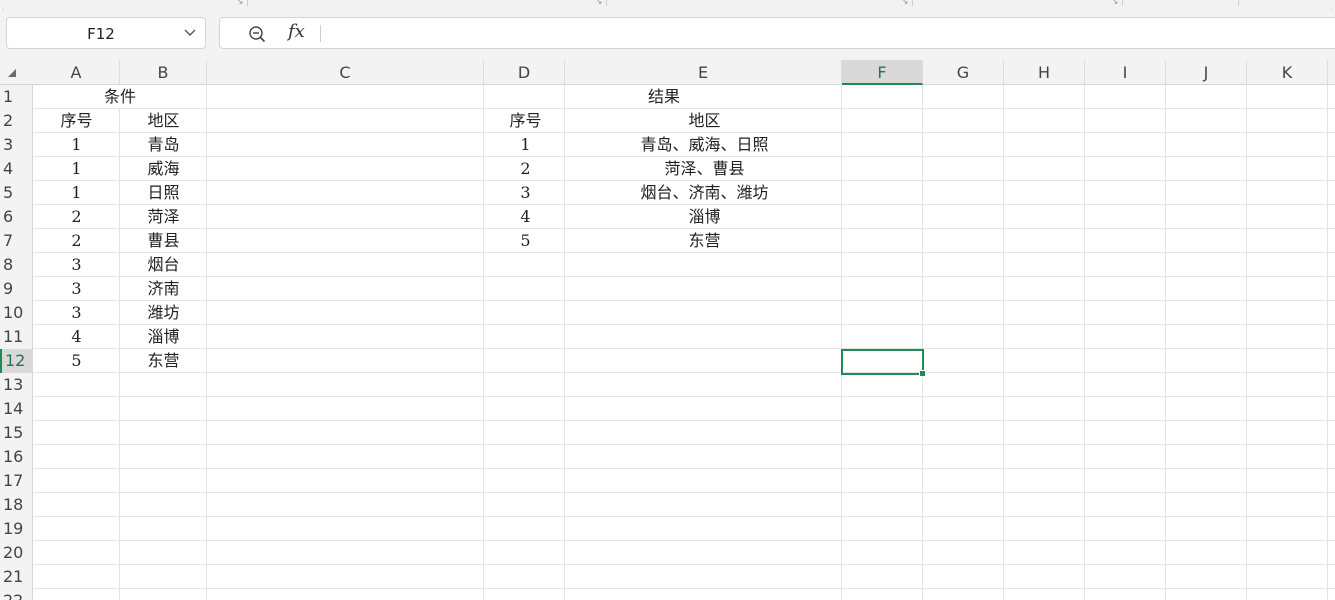 The height and width of the screenshot is (600, 1335). What do you see at coordinates (16, 577) in the screenshot?
I see `row-header-21: 21` at bounding box center [16, 577].